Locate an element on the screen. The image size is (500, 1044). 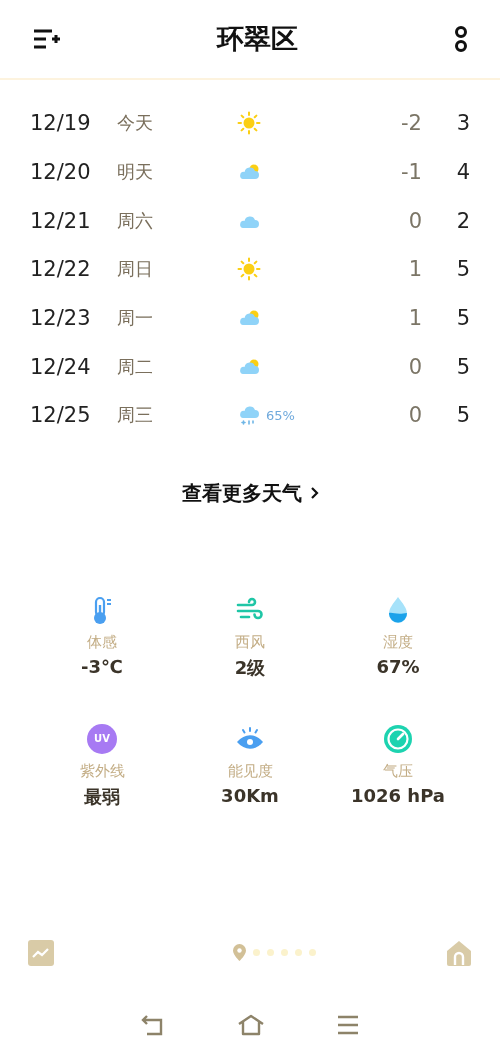
high-temperature: 4 is located at coordinates (462, 172).